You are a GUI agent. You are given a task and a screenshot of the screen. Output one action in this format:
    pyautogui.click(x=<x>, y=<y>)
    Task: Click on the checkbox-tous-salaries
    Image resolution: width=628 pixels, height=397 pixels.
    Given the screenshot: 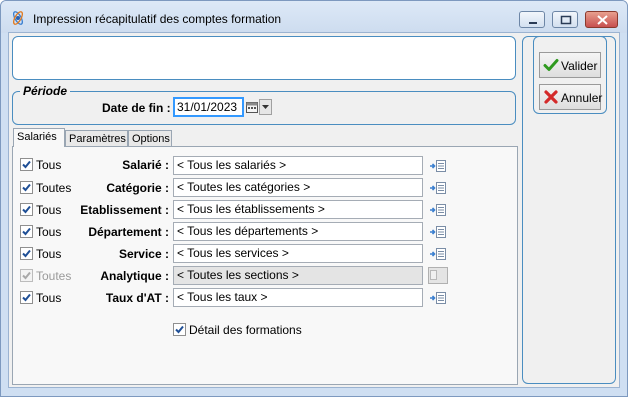 What is the action you would take?
    pyautogui.click(x=26, y=164)
    